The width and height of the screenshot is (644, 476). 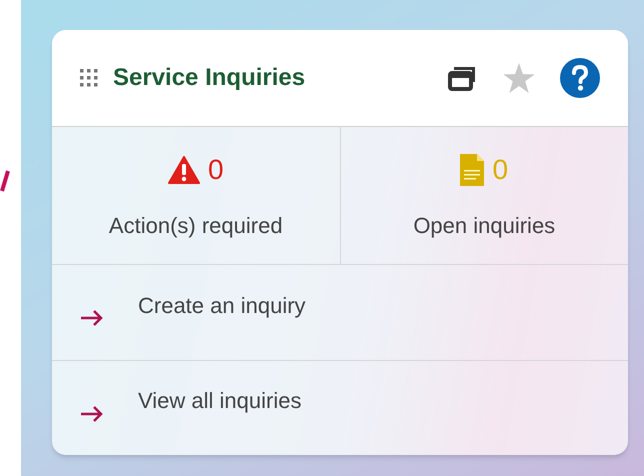 I want to click on card-title: Service Inquiries, so click(x=209, y=78).